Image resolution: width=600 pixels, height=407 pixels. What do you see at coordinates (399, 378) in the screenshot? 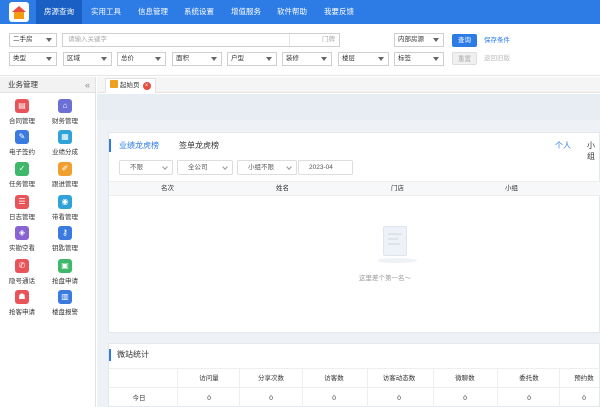
I see `col-visitor-activity: 访客动态数` at bounding box center [399, 378].